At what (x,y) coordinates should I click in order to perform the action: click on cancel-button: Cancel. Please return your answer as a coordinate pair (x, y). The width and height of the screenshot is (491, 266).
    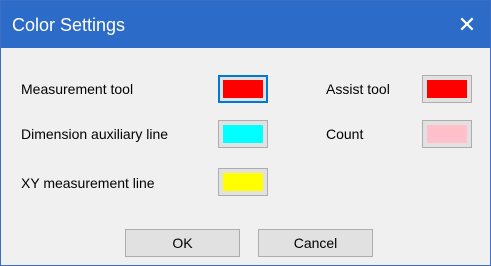
    Looking at the image, I should click on (315, 243).